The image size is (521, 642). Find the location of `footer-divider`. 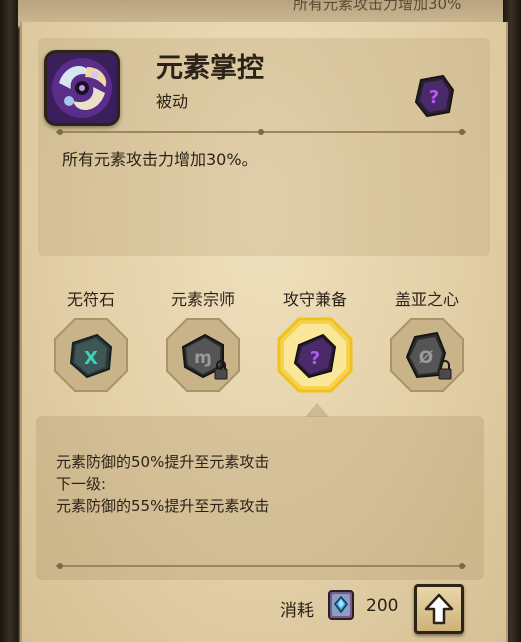

footer-divider is located at coordinates (261, 566).